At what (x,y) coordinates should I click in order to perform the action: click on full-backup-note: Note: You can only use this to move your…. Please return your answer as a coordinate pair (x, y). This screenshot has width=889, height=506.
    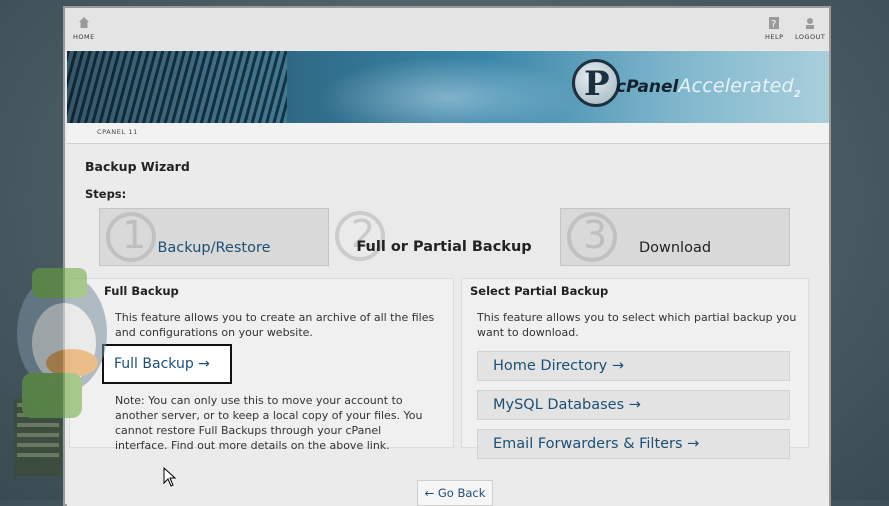
    Looking at the image, I should click on (269, 423).